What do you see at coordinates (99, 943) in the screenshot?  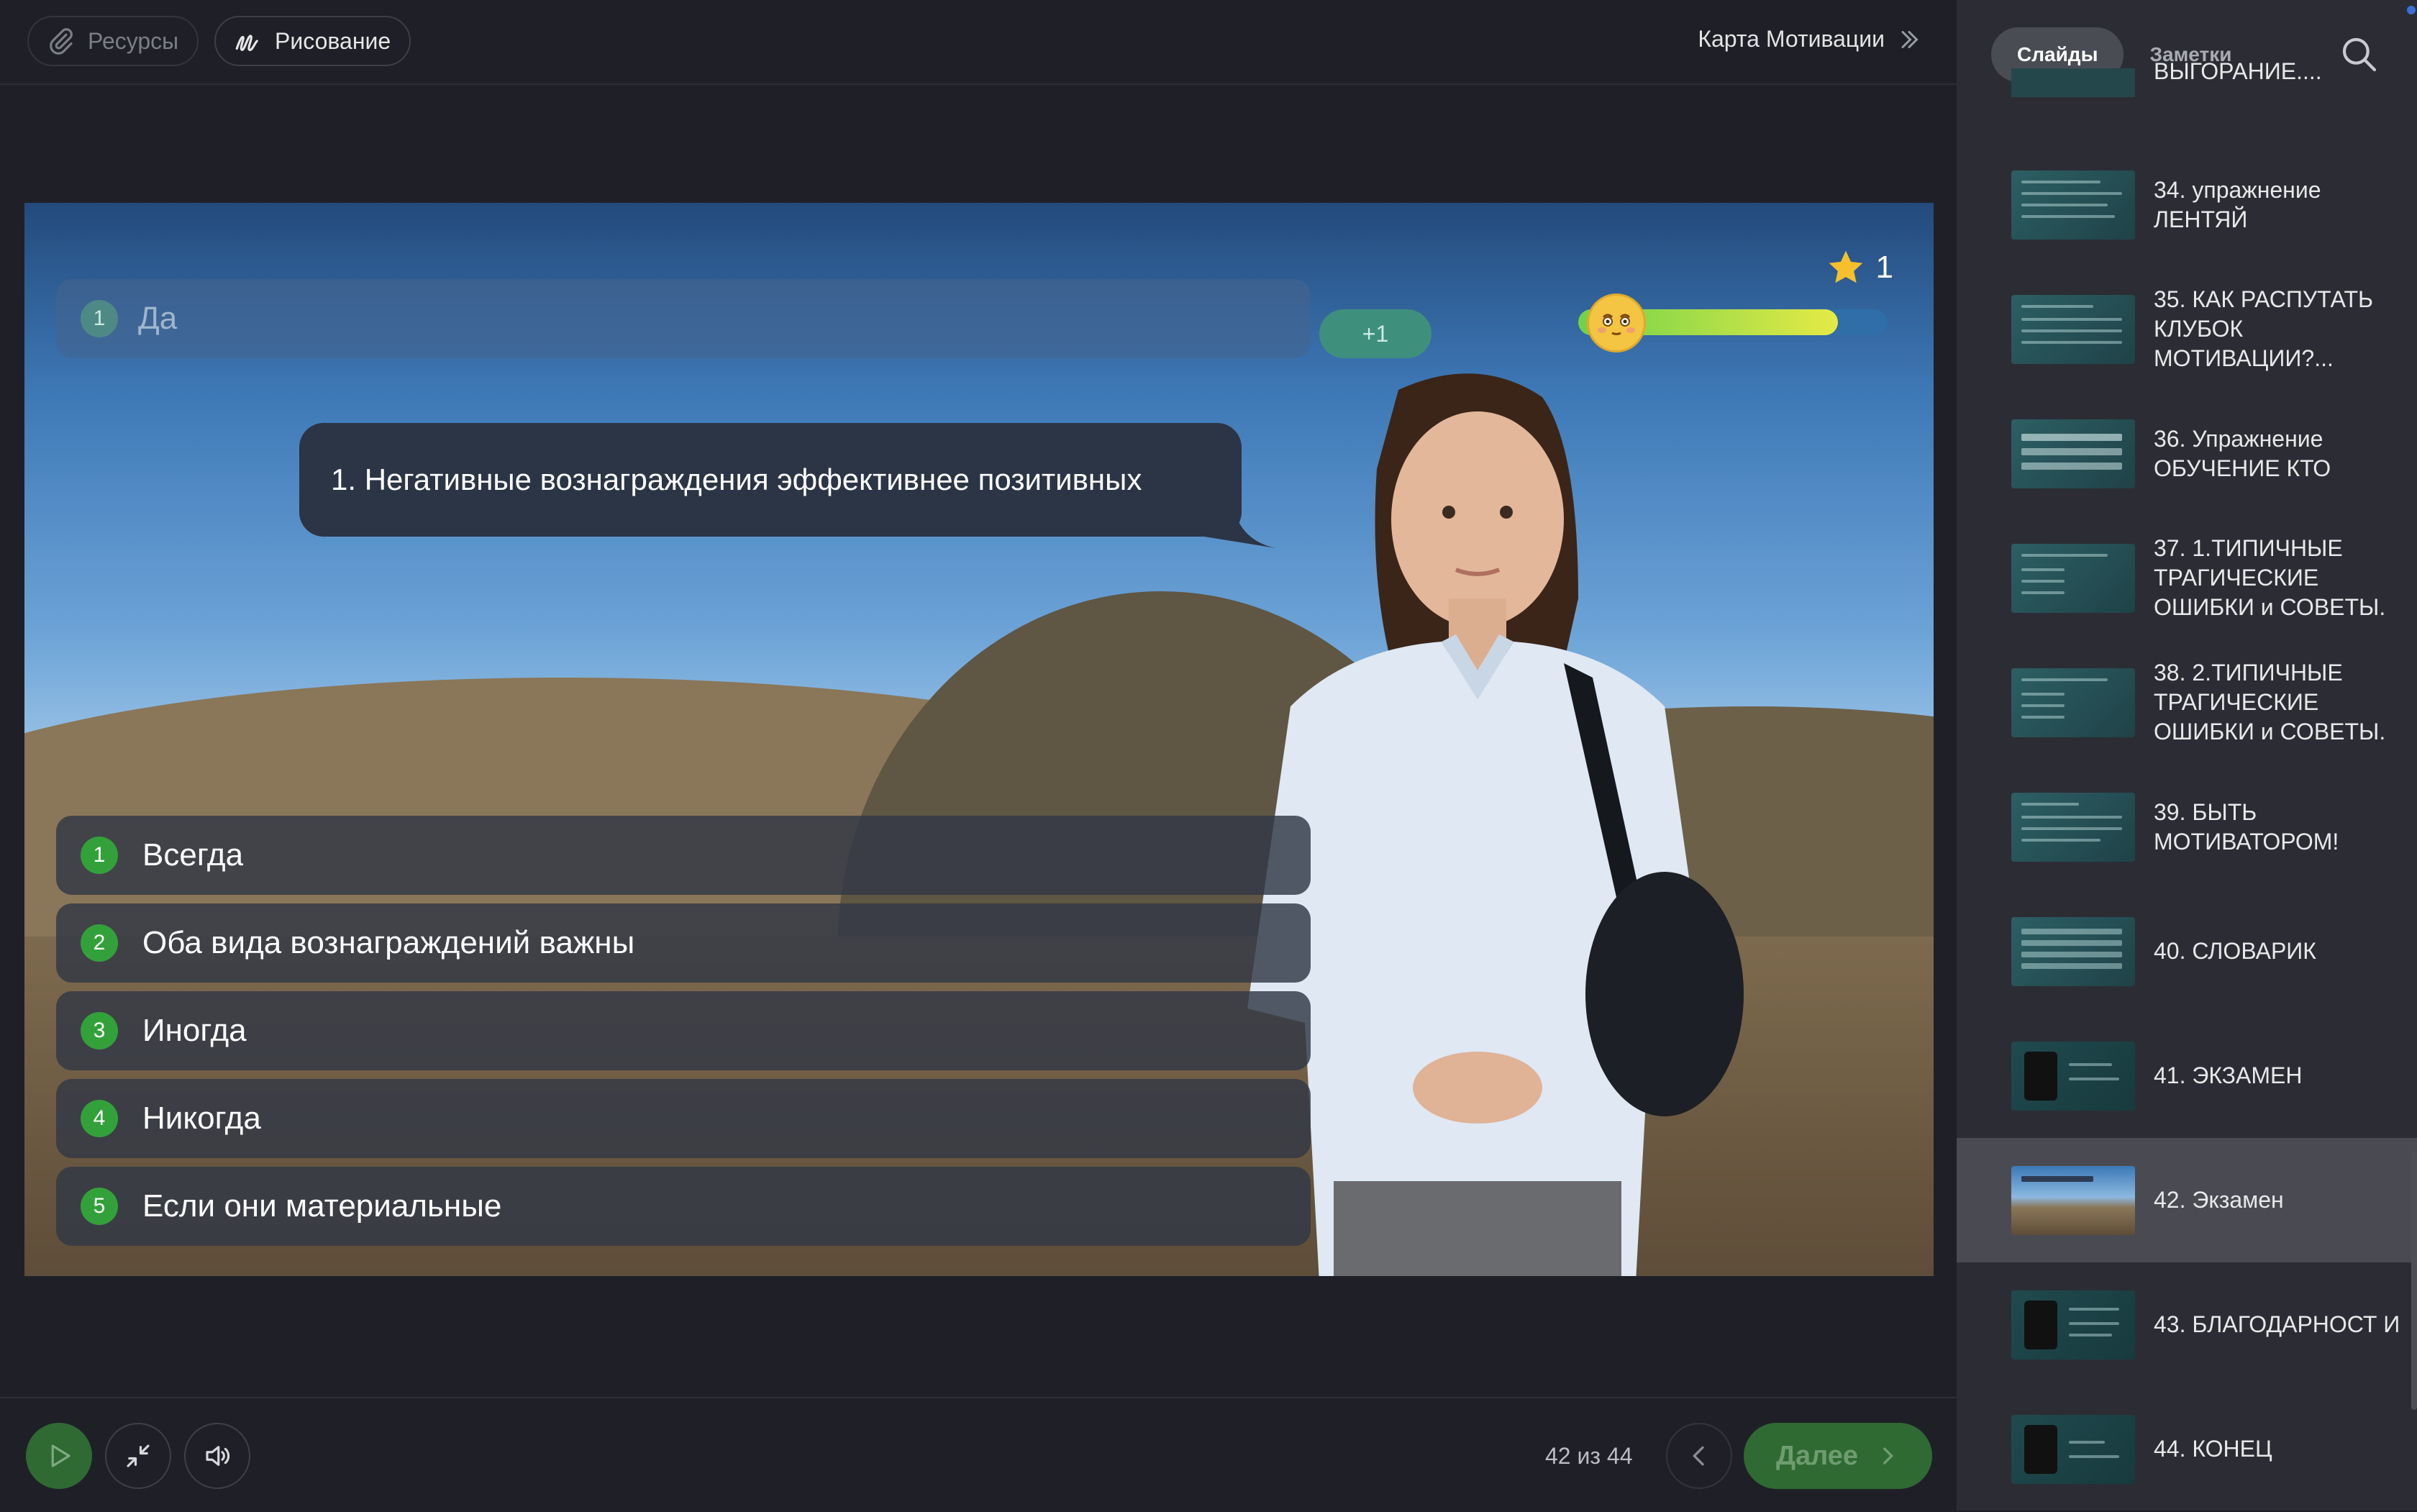 I see `option-number: 2` at bounding box center [99, 943].